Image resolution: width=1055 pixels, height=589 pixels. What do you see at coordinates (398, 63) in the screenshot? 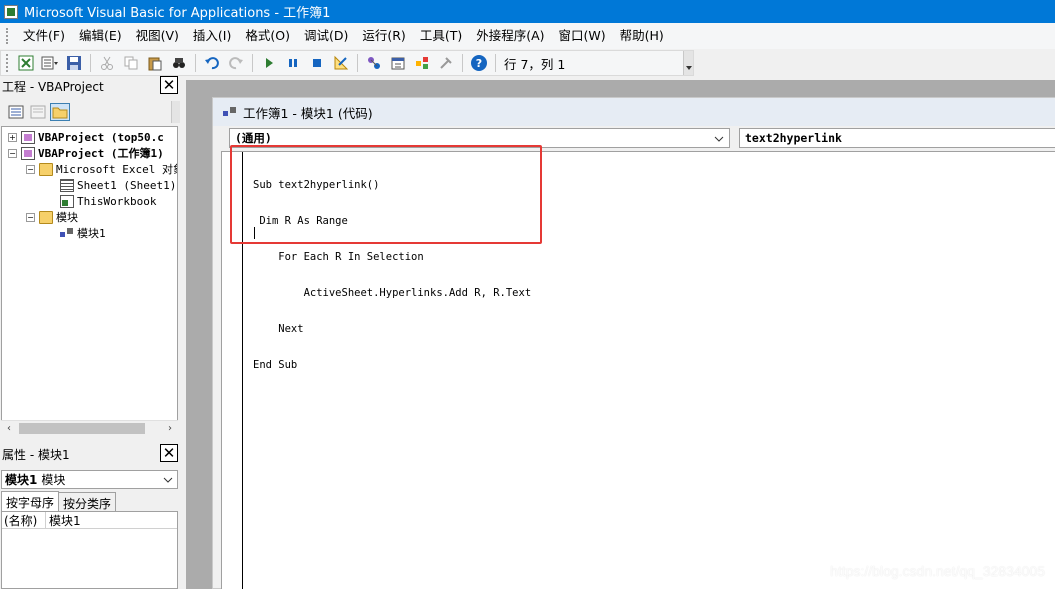
I see `properties-window-icon` at bounding box center [398, 63].